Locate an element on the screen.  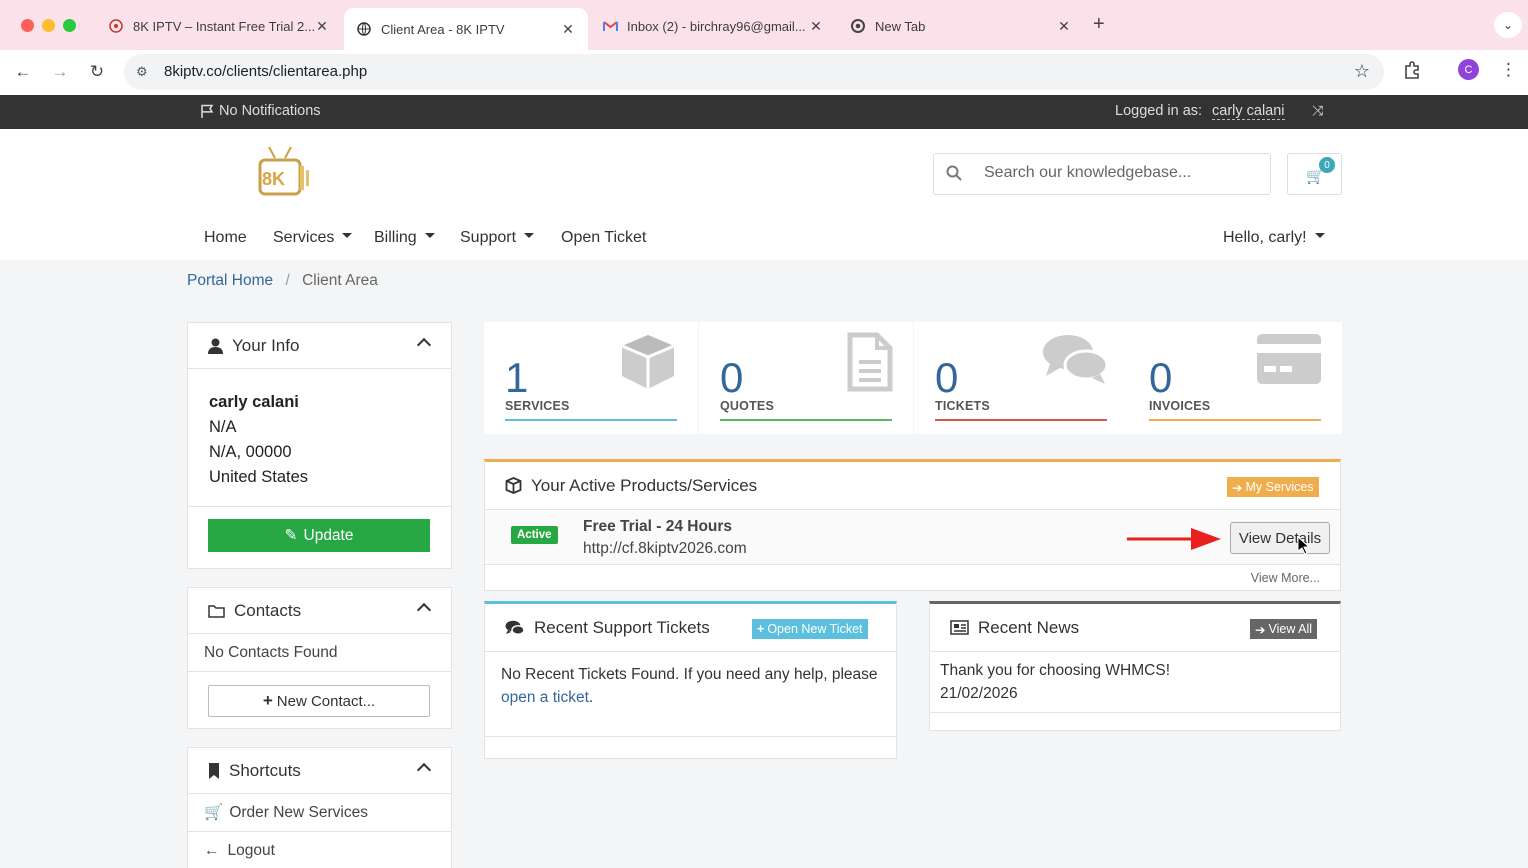
bookmark-star-icon: ☆ is located at coordinates (1362, 71).